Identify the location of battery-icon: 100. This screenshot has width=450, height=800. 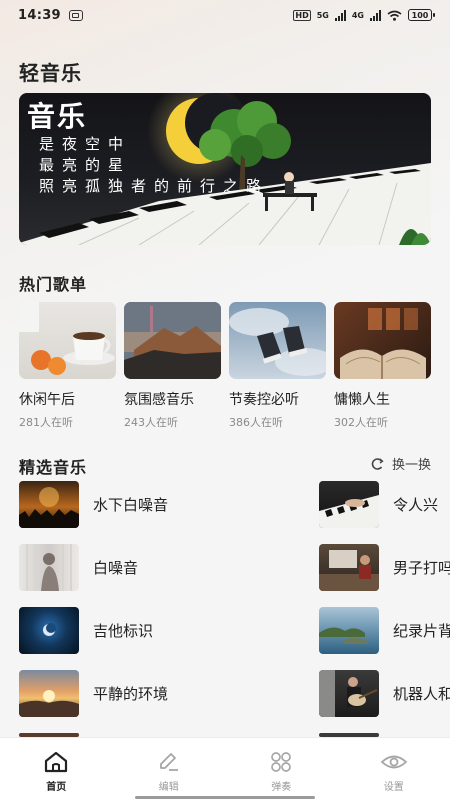
(421, 15).